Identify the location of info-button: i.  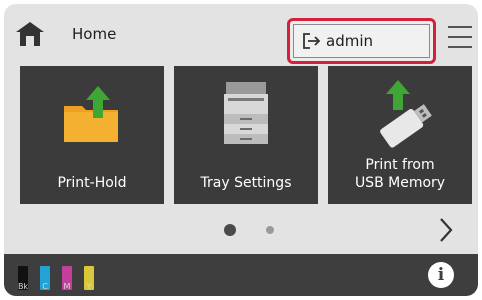
(441, 275).